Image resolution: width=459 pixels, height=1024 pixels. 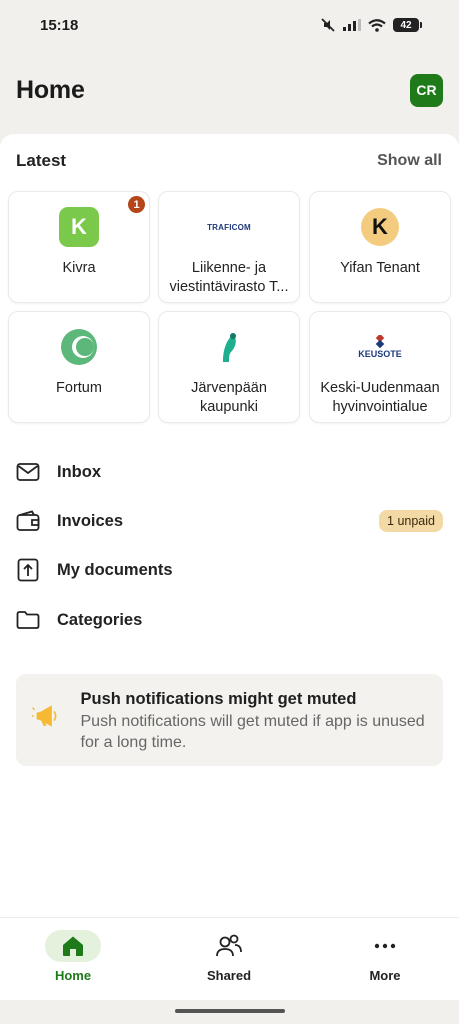 I want to click on keusote-emblem, so click(x=380, y=342).